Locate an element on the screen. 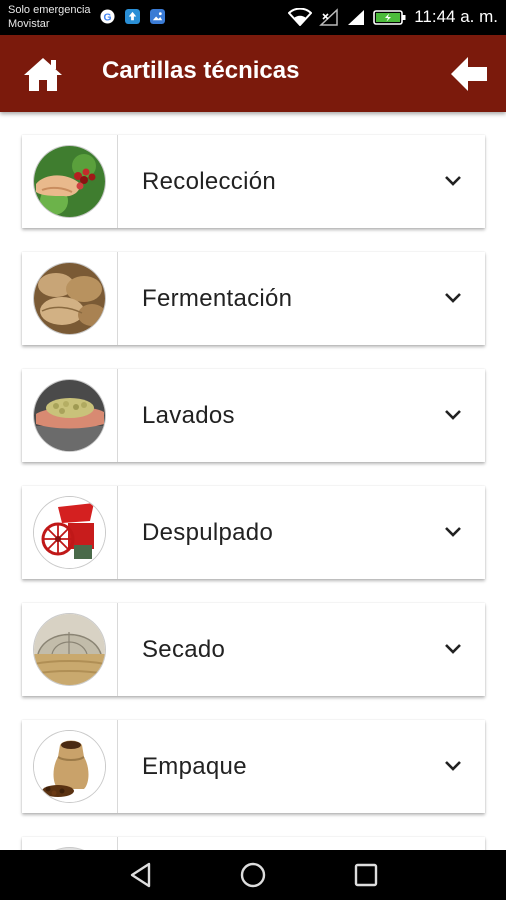  list-item-empaque: Empaque is located at coordinates (253, 766).